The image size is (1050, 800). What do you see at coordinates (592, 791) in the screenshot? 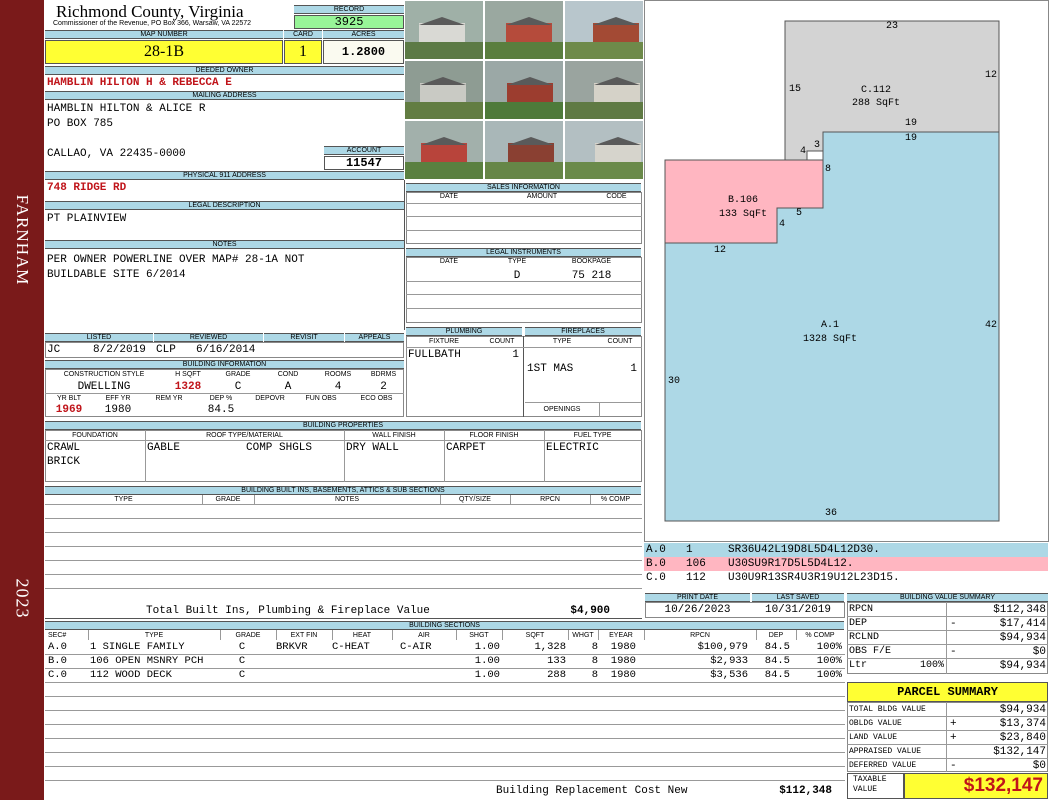
I see `replacement-cost-label: Building Replacement Cost New` at bounding box center [592, 791].